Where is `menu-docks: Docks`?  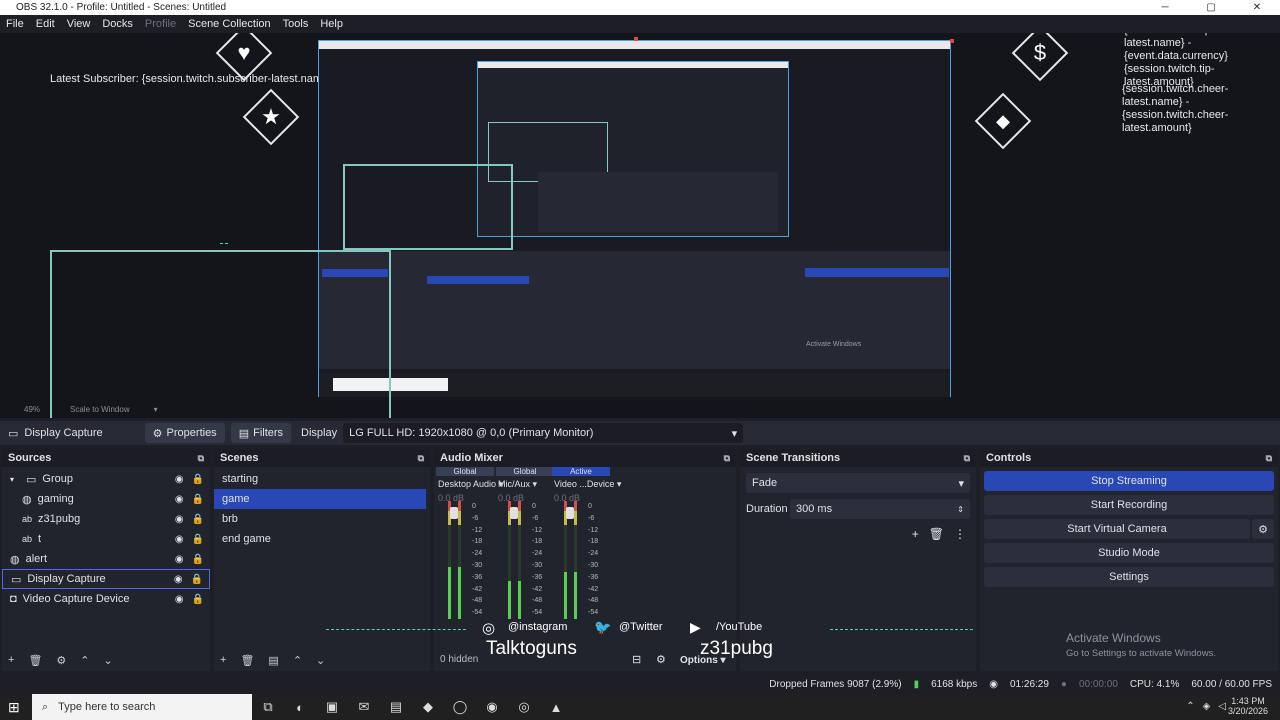 menu-docks: Docks is located at coordinates (117, 24).